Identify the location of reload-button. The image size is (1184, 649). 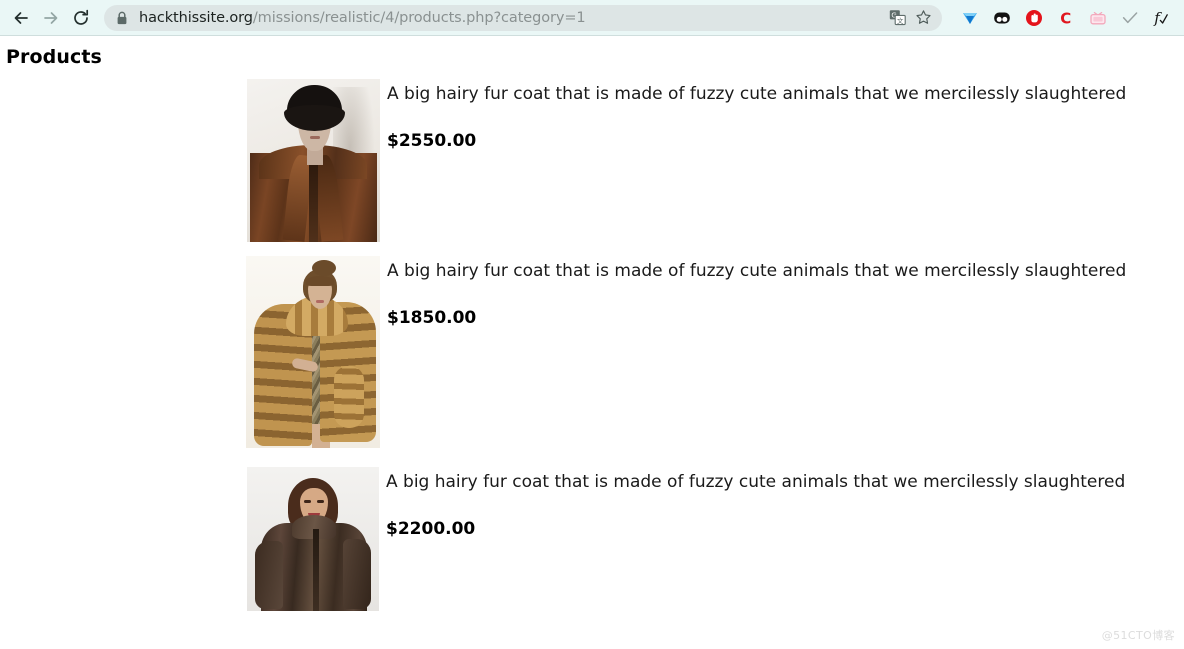
(81, 18).